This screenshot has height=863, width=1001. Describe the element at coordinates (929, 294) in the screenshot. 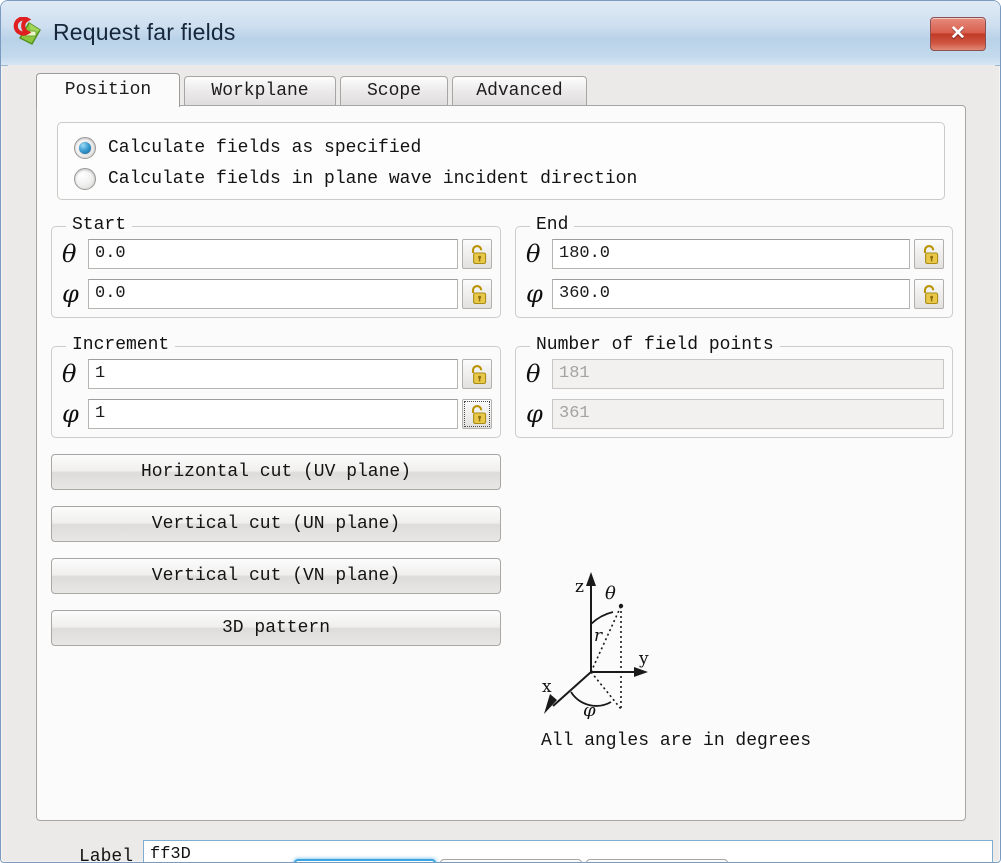

I see `end-phi-unlocked-padlock-icon` at that location.